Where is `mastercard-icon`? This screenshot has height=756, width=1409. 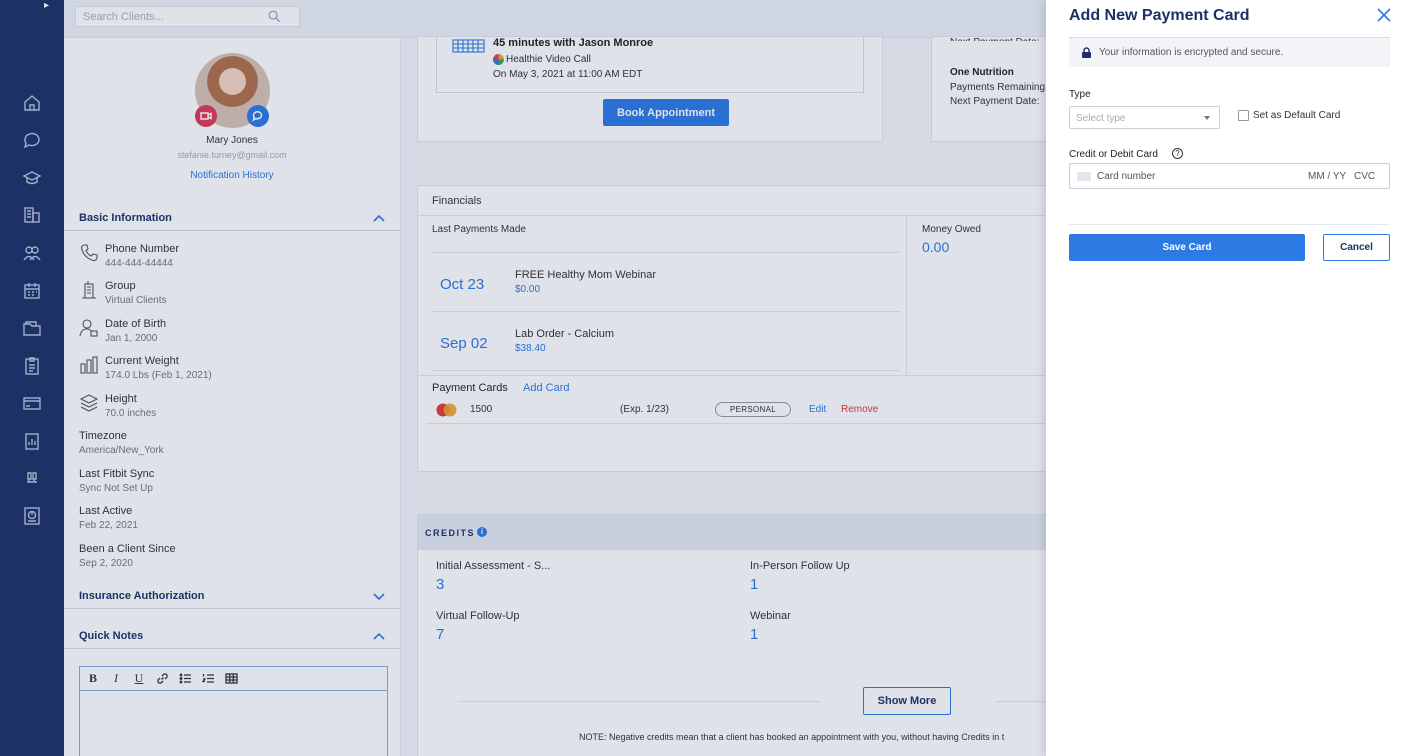
mastercard-icon is located at coordinates (446, 410).